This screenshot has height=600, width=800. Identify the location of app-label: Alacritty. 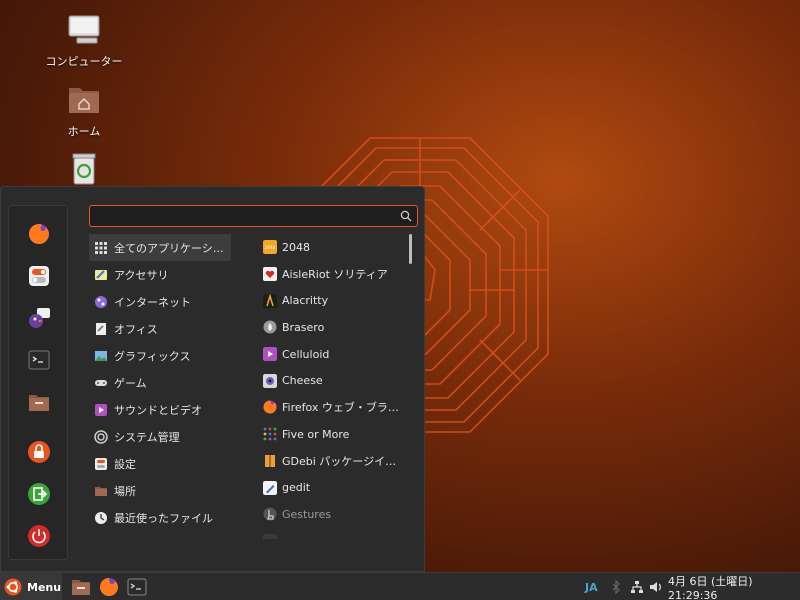
(305, 301).